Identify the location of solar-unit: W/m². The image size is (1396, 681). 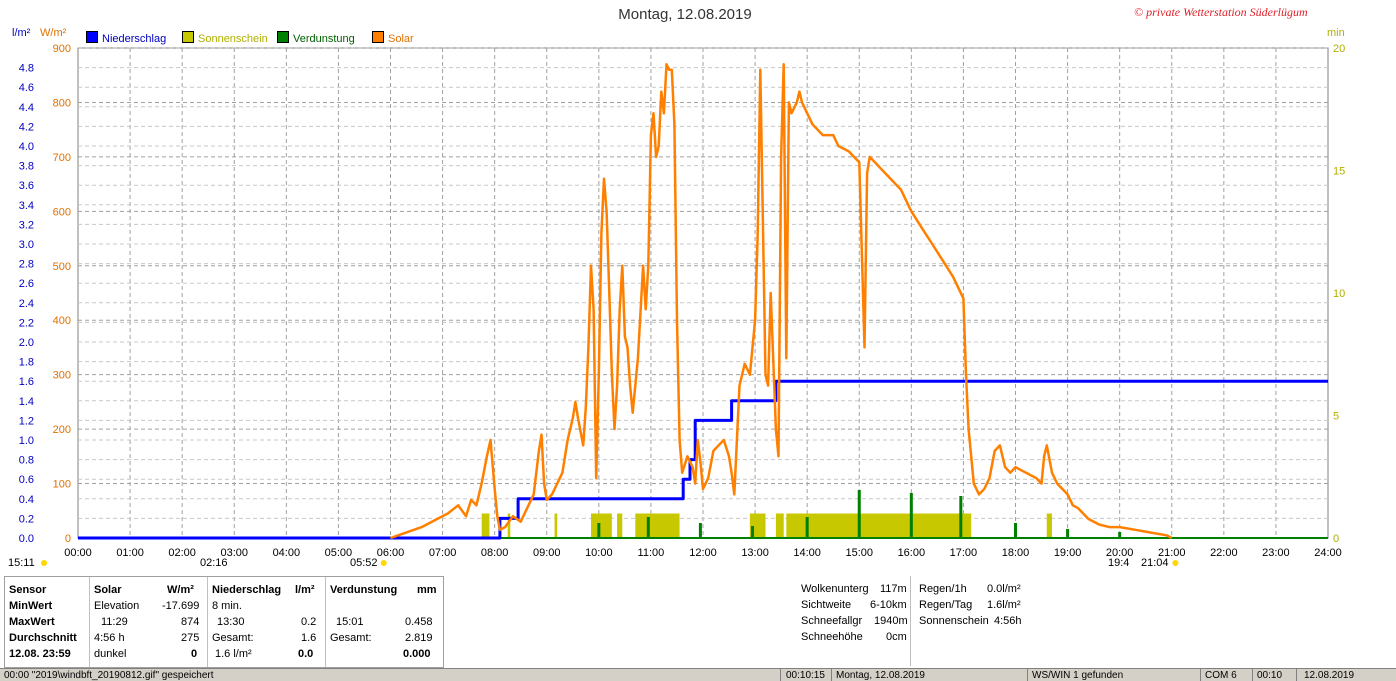
(180, 590).